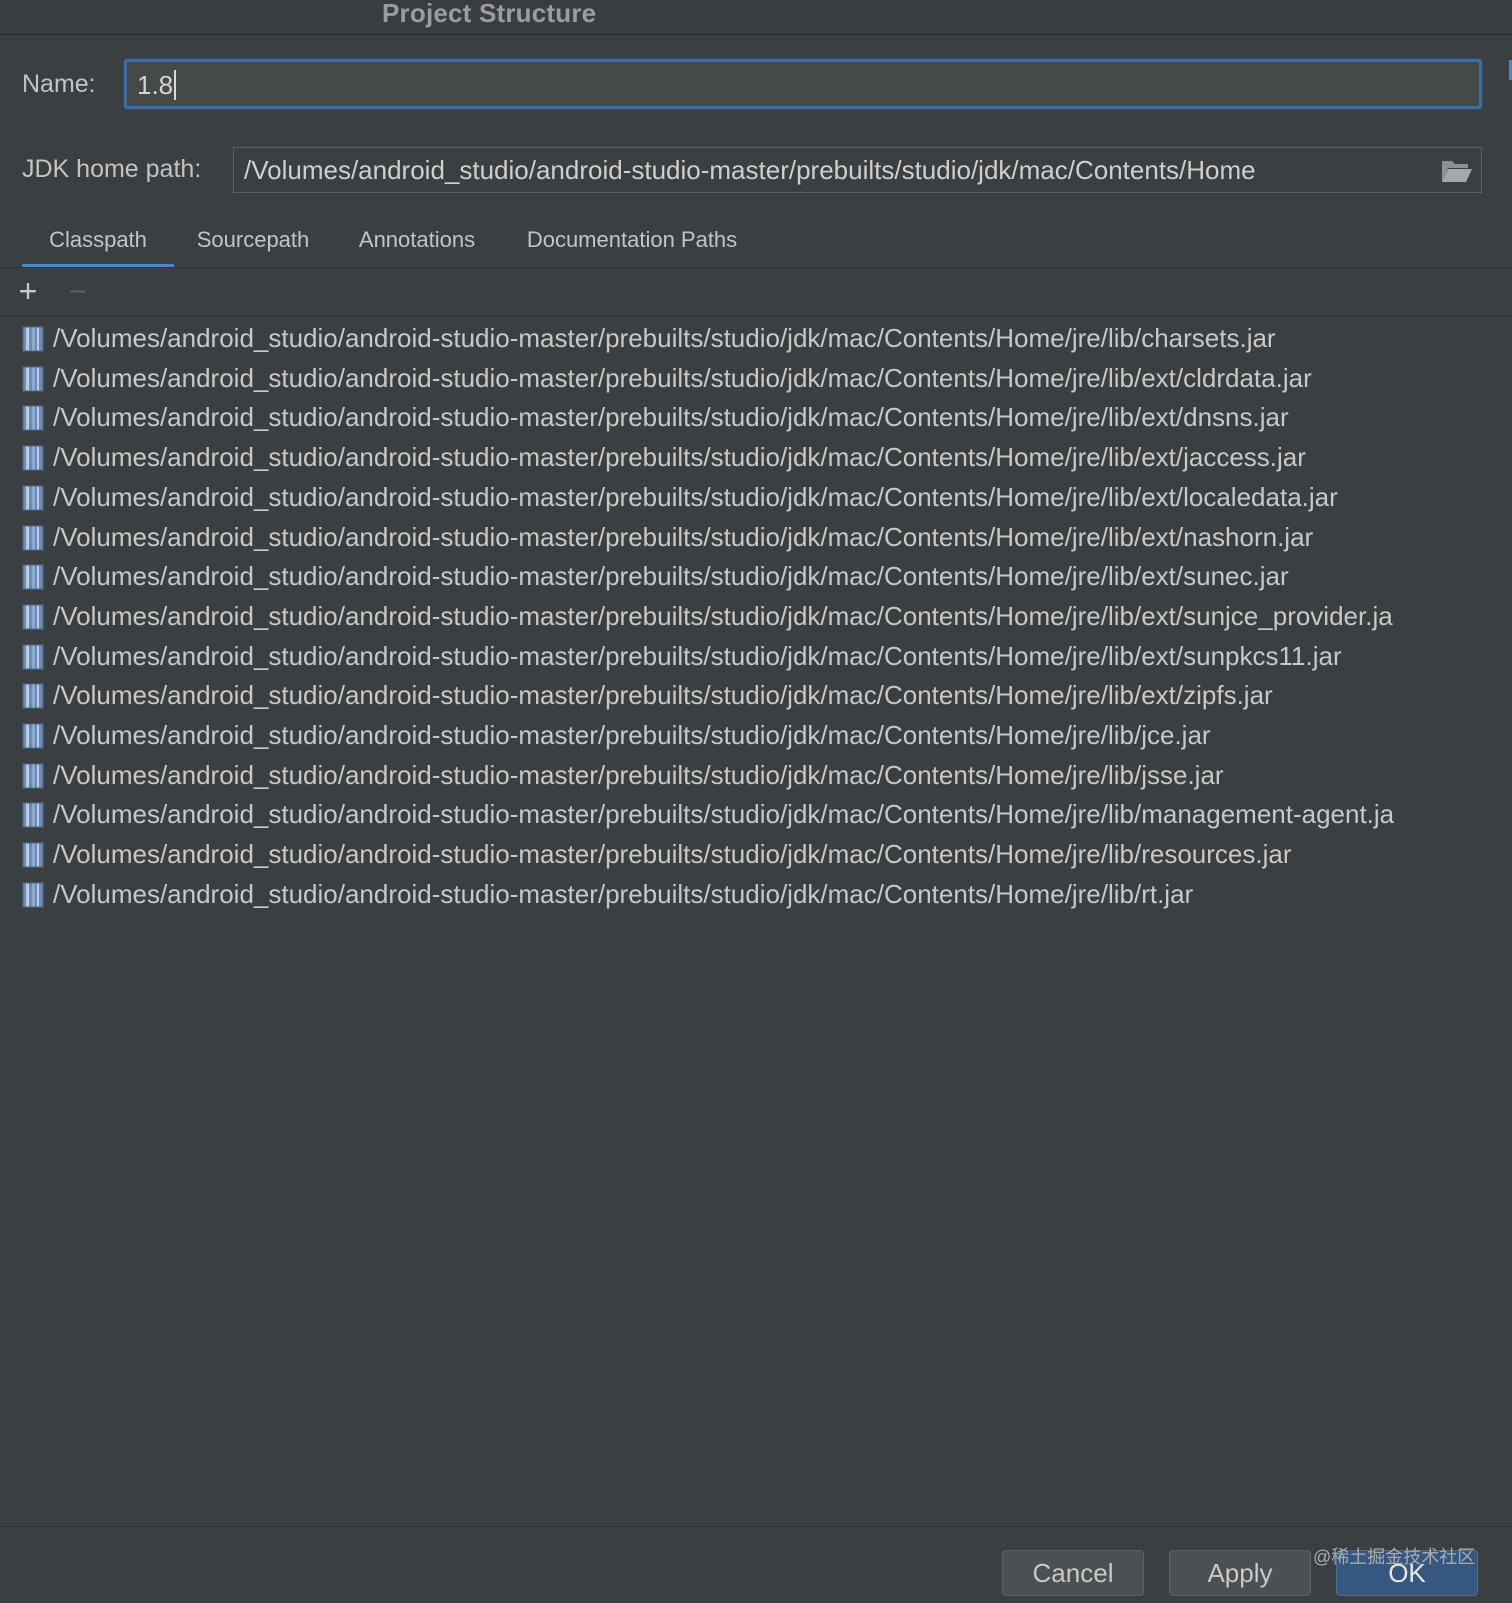 The image size is (1512, 1603). Describe the element at coordinates (632, 245) in the screenshot. I see `tab-documentation-paths: Documentation Paths` at that location.